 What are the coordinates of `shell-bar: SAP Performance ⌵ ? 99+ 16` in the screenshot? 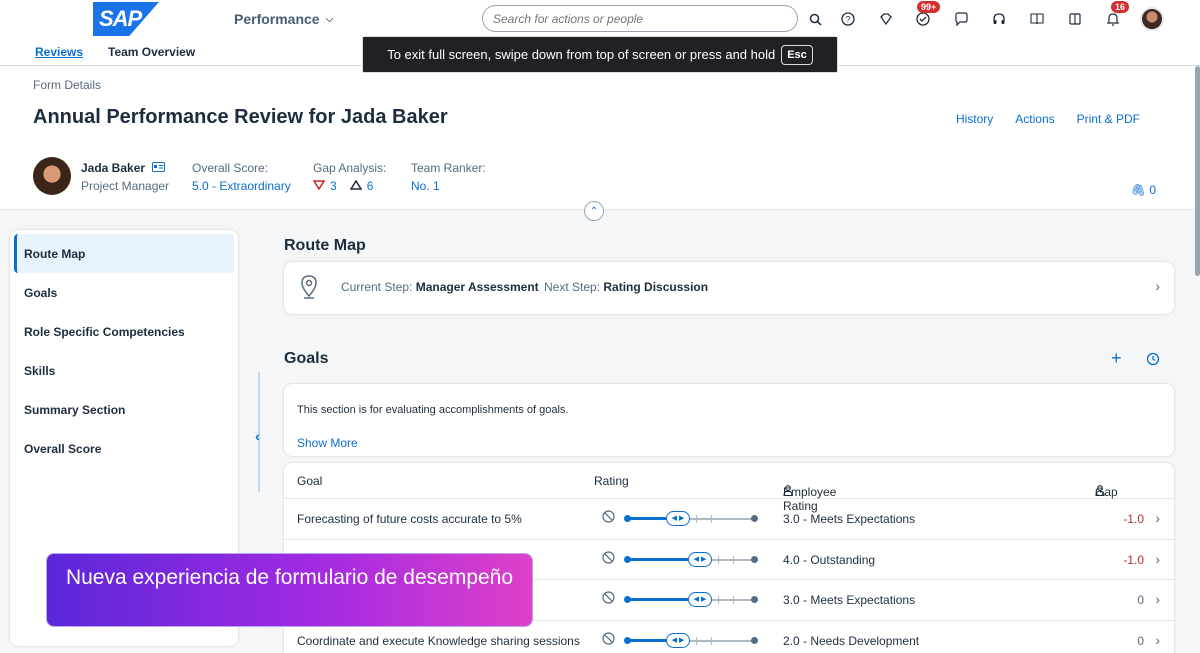 It's located at (600, 20).